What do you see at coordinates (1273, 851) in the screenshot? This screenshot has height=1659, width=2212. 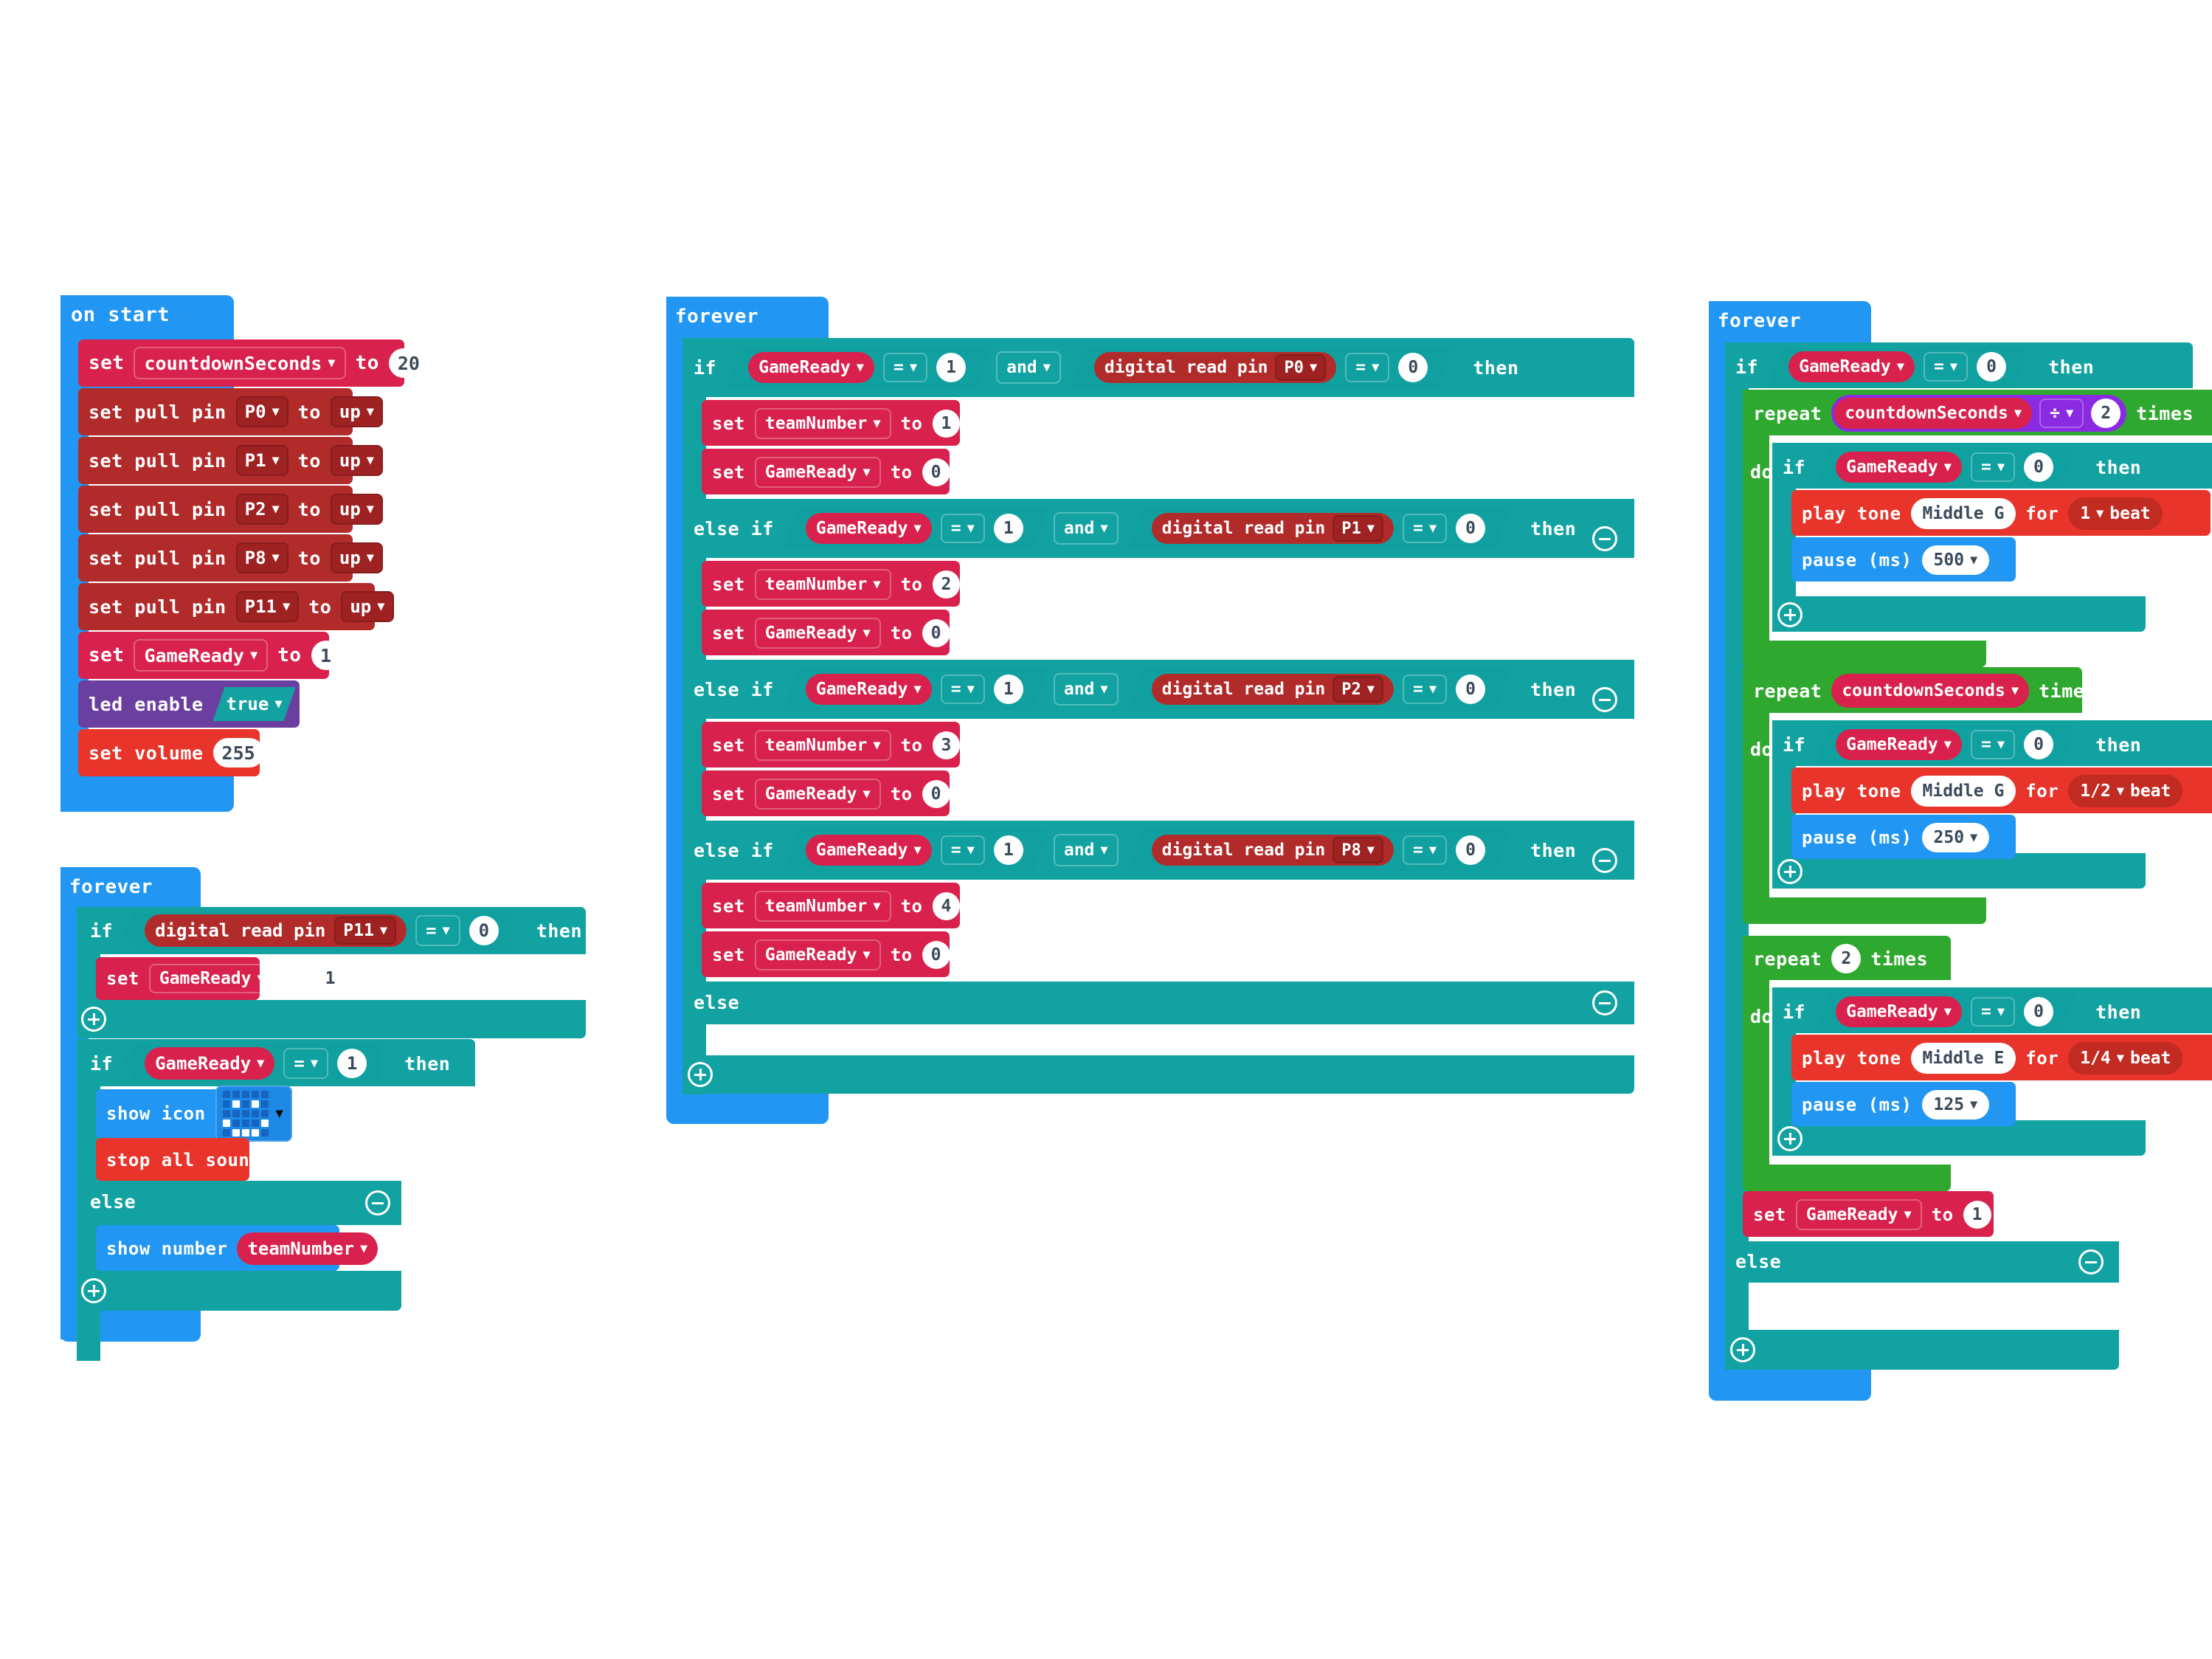 I see `digital-read-pin-reporter: digital read pin P8 ▼` at bounding box center [1273, 851].